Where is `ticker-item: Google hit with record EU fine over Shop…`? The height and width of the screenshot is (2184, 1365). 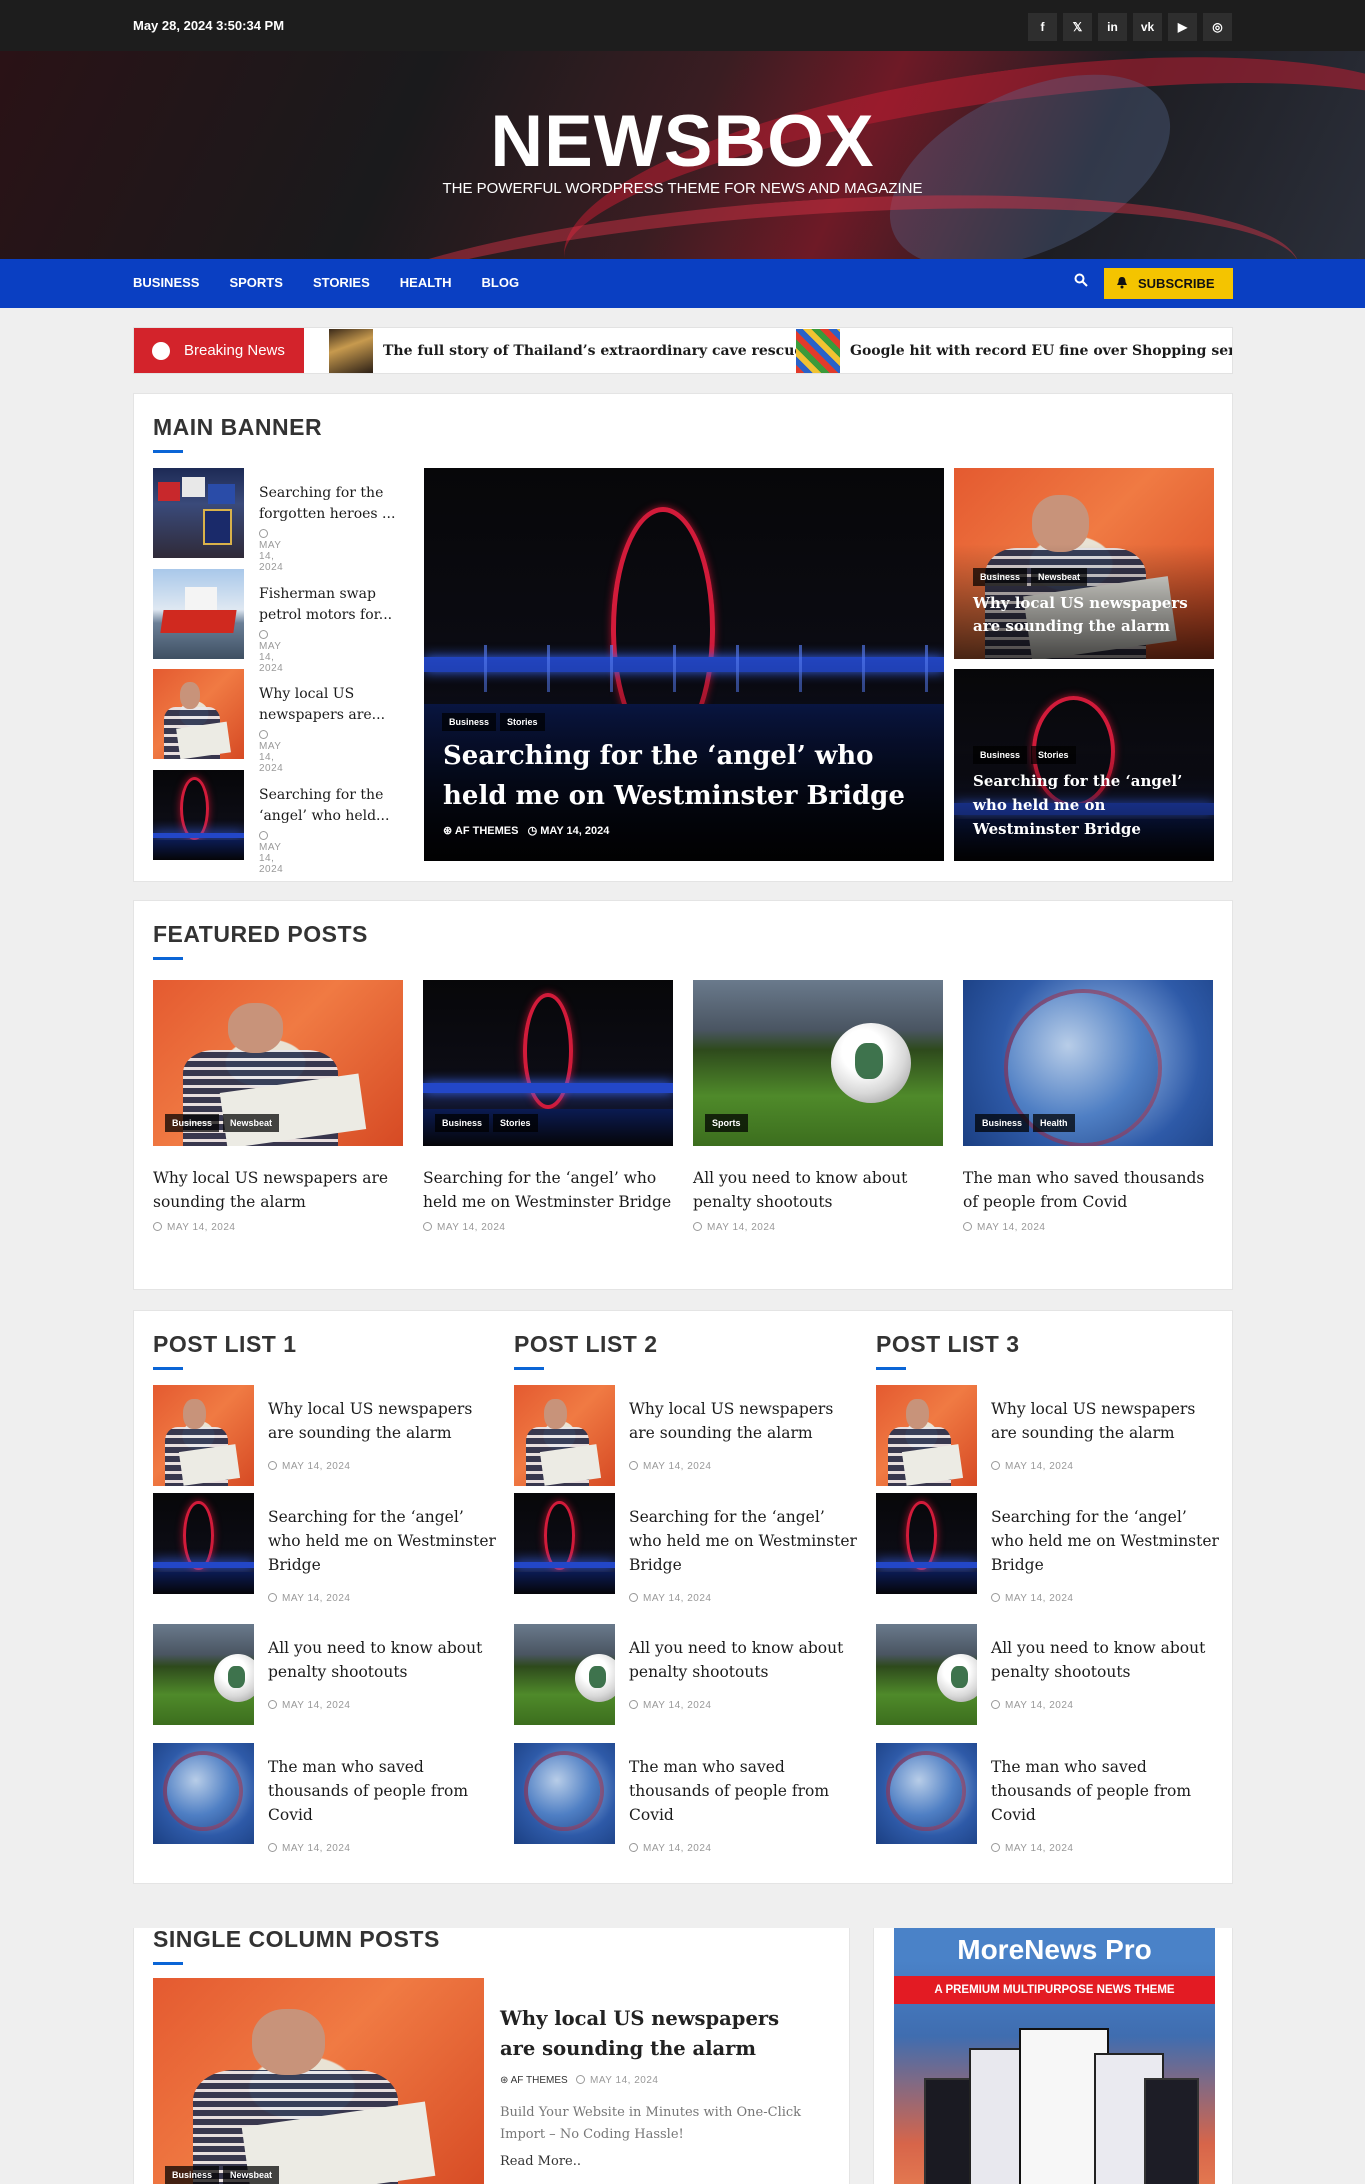 ticker-item: Google hit with record EU fine over Shop… is located at coordinates (1014, 350).